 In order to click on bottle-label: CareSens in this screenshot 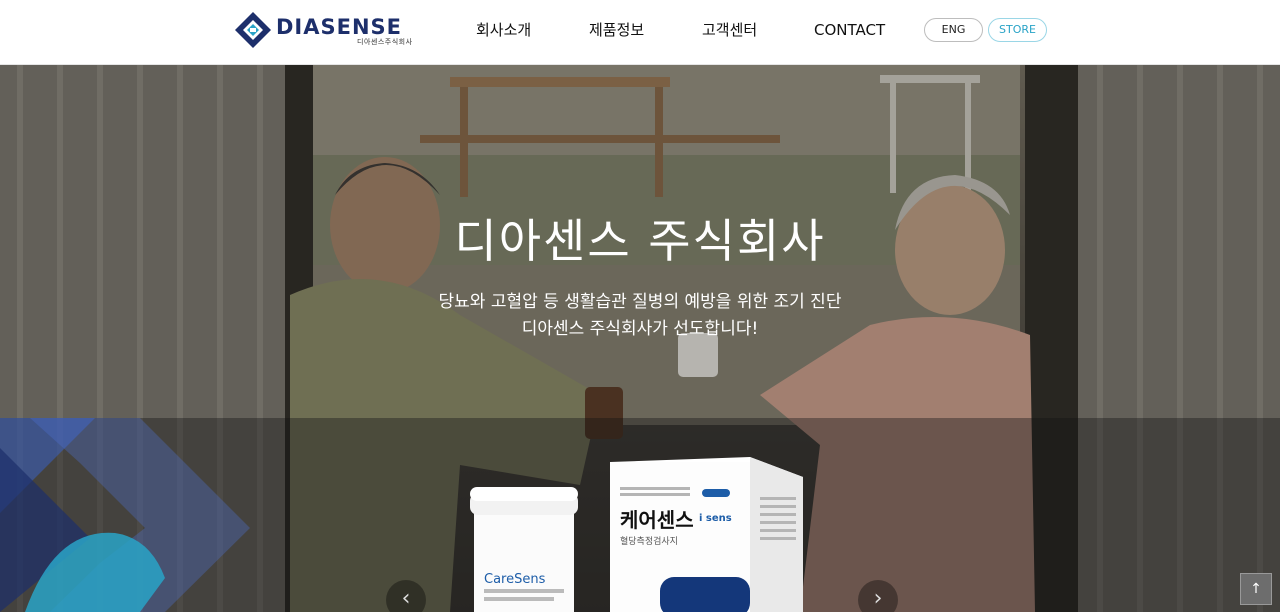, I will do `click(515, 579)`.